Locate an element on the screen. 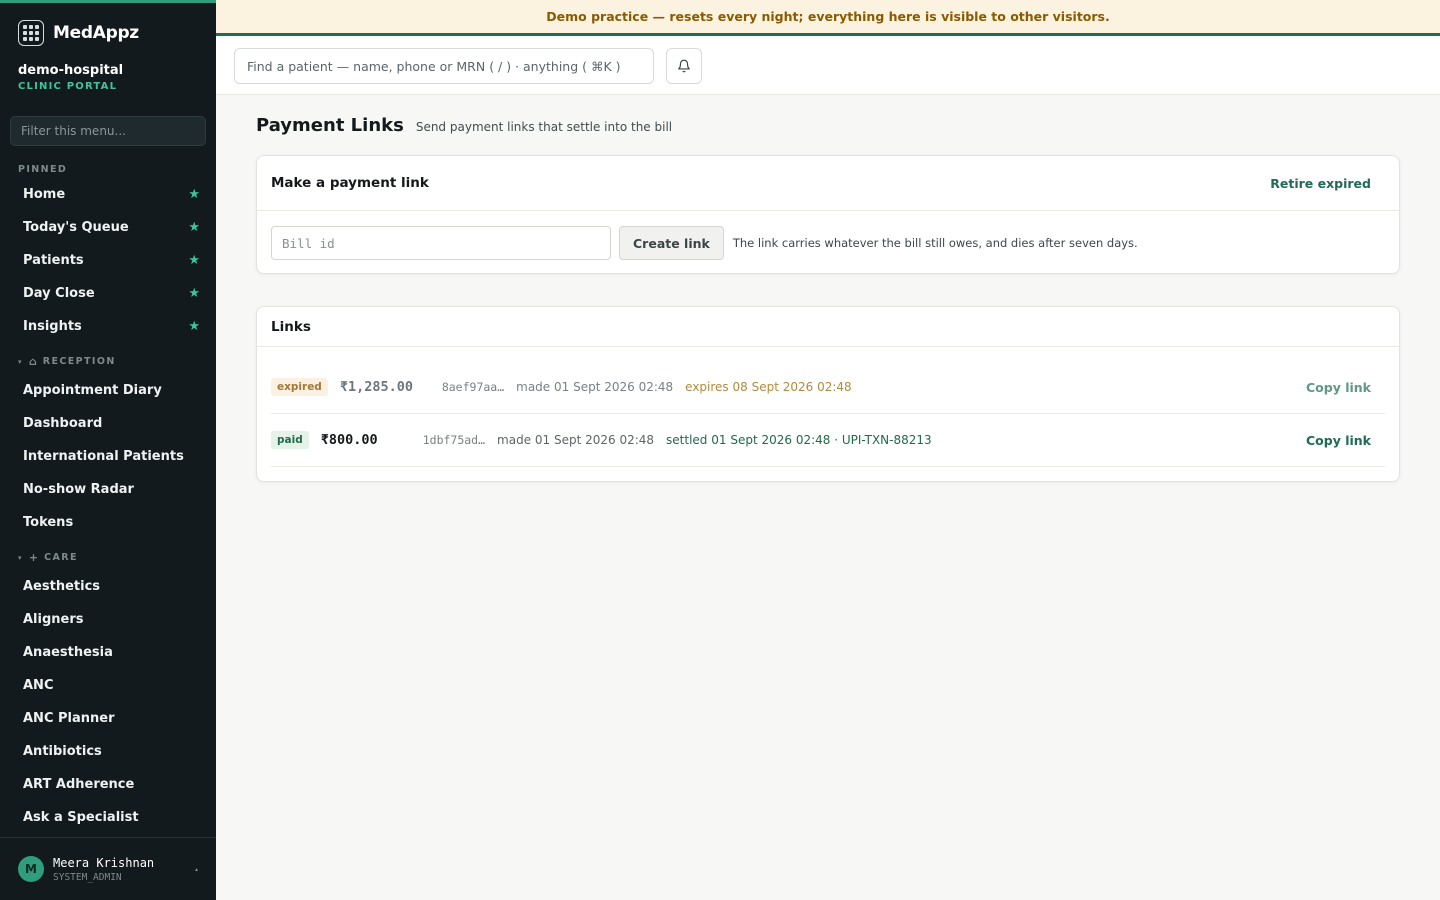 This screenshot has width=1440, height=900. section-label-care: CARE is located at coordinates (61, 557).